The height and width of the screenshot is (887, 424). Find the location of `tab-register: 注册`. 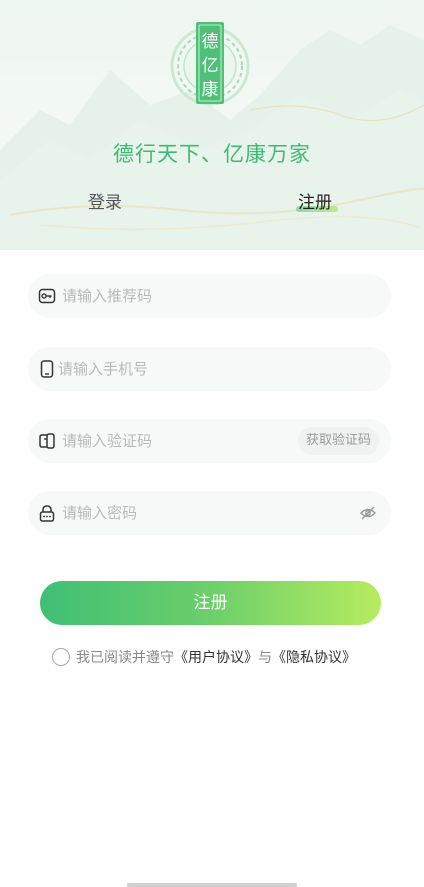

tab-register: 注册 is located at coordinates (315, 203).